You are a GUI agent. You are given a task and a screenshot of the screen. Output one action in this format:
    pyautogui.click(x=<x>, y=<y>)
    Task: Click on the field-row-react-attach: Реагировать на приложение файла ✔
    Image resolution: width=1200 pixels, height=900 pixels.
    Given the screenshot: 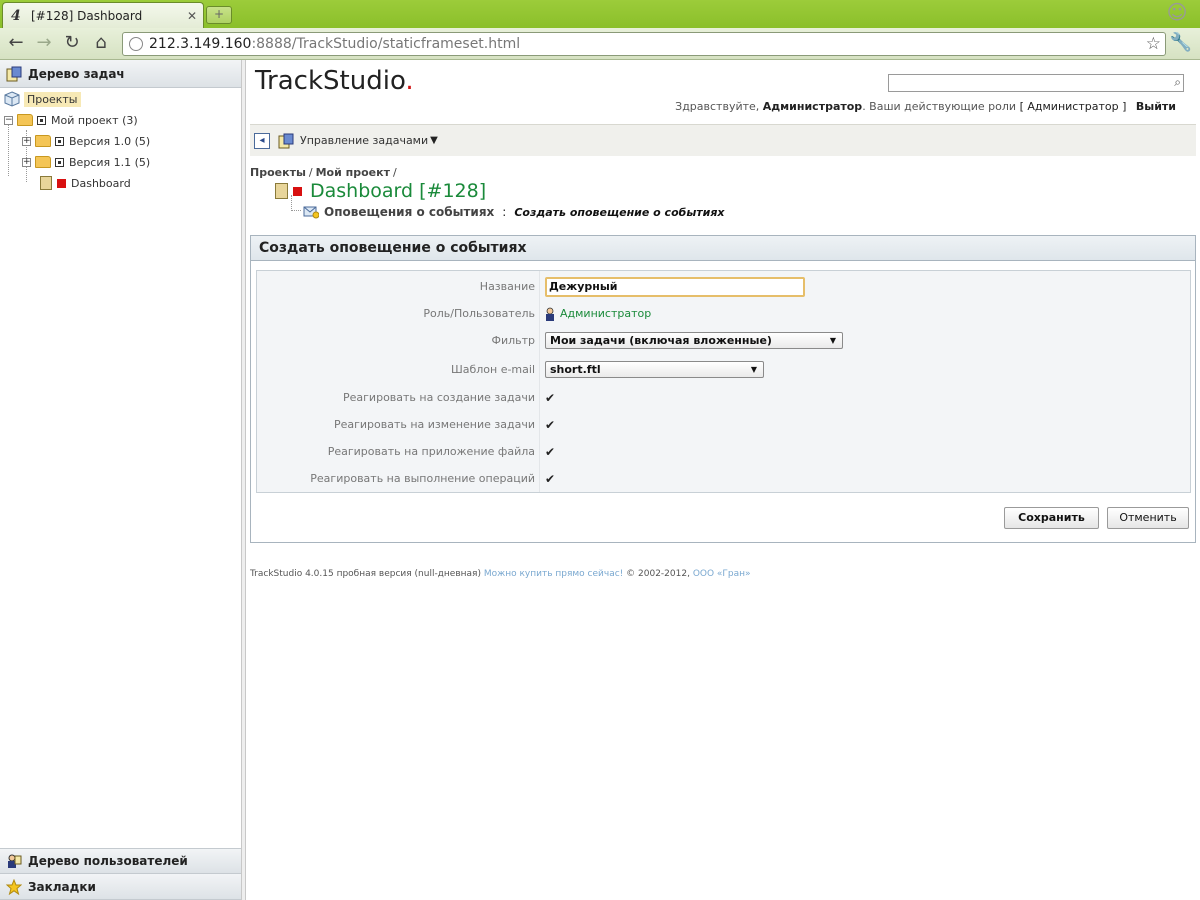 What is the action you would take?
    pyautogui.click(x=723, y=451)
    